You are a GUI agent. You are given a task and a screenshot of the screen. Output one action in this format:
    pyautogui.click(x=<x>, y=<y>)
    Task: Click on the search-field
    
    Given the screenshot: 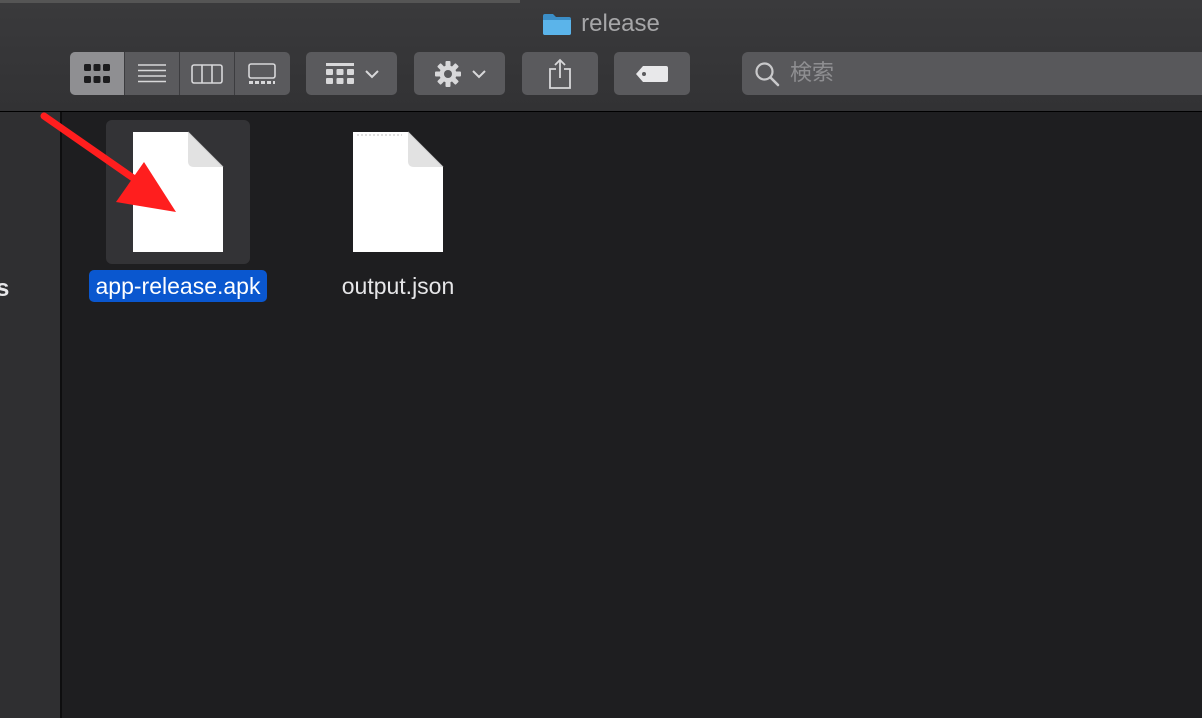 What is the action you would take?
    pyautogui.click(x=972, y=73)
    